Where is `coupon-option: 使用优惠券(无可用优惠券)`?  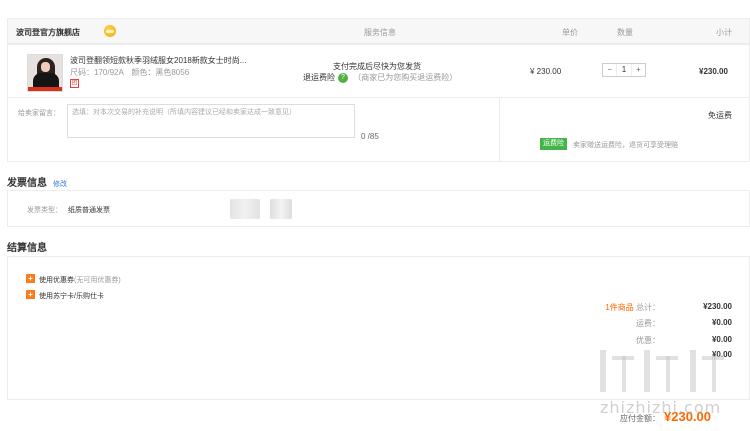
coupon-option: 使用优惠券(无可用优惠券) is located at coordinates (80, 280).